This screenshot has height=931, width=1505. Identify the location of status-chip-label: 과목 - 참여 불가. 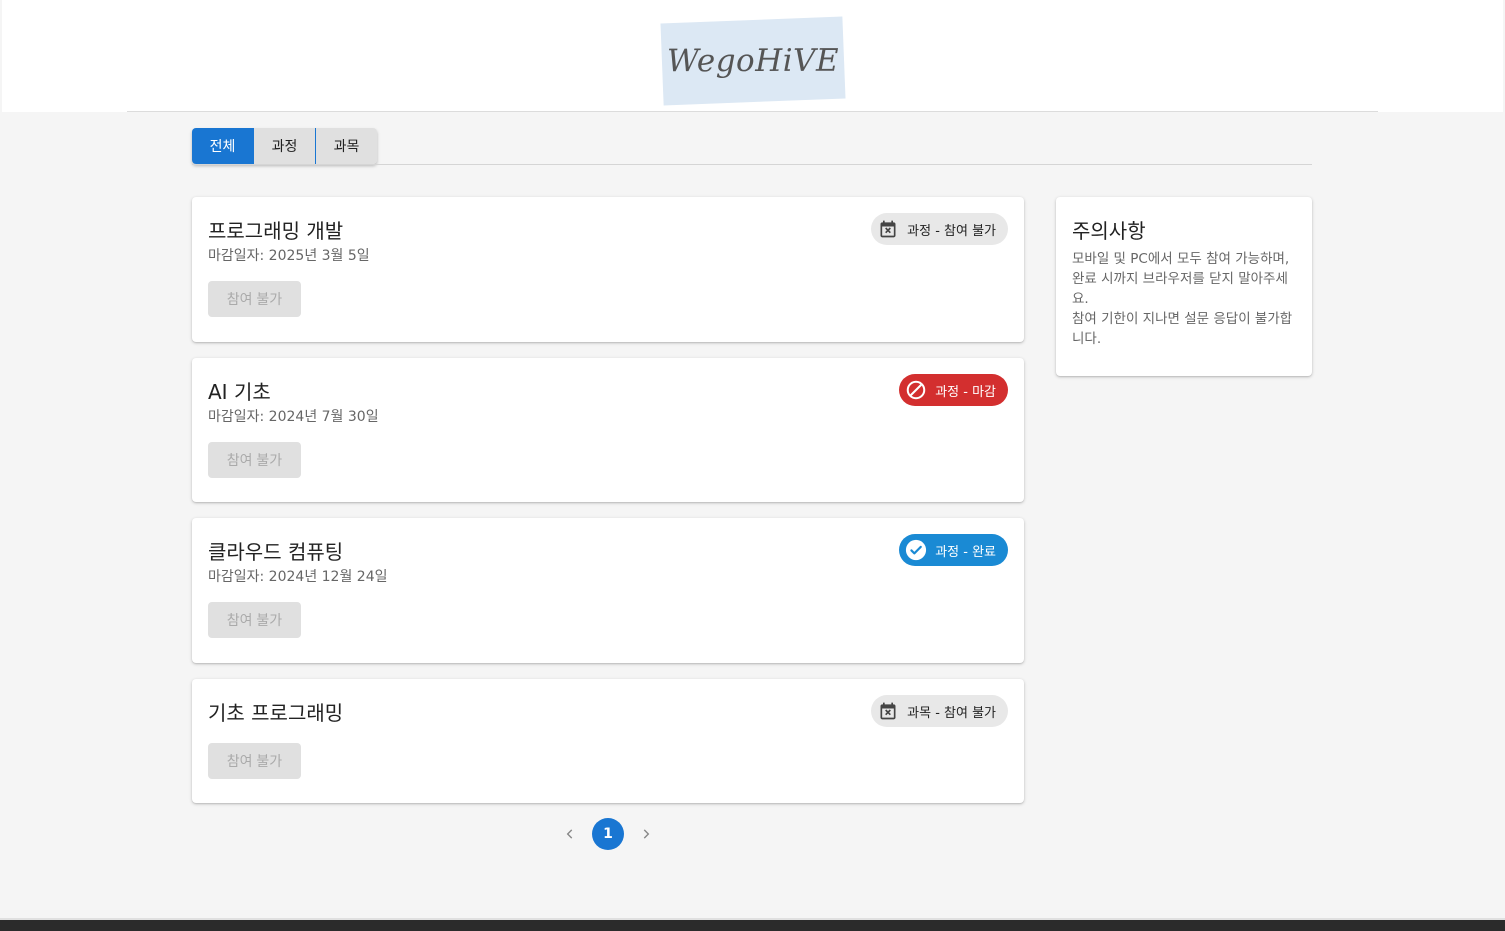
(951, 713).